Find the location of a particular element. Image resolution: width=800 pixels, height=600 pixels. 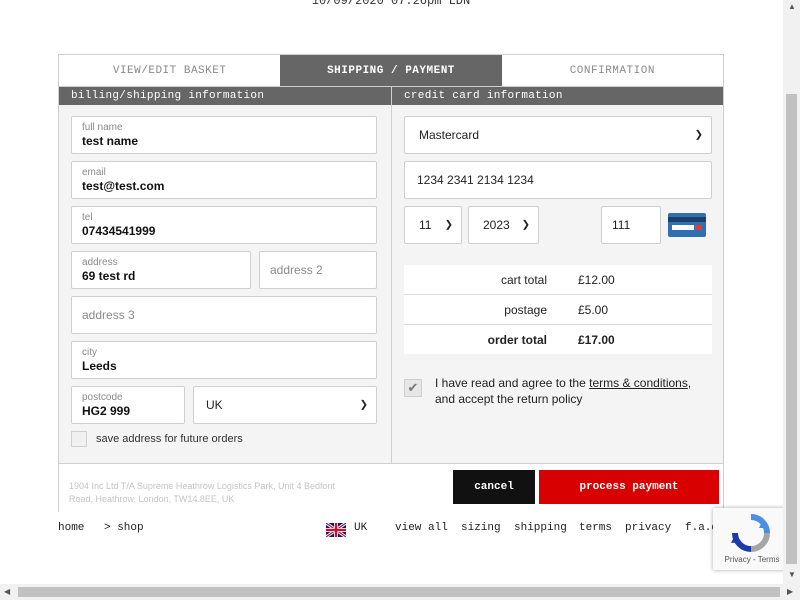

footer-link-shipping: shipping is located at coordinates (540, 528).